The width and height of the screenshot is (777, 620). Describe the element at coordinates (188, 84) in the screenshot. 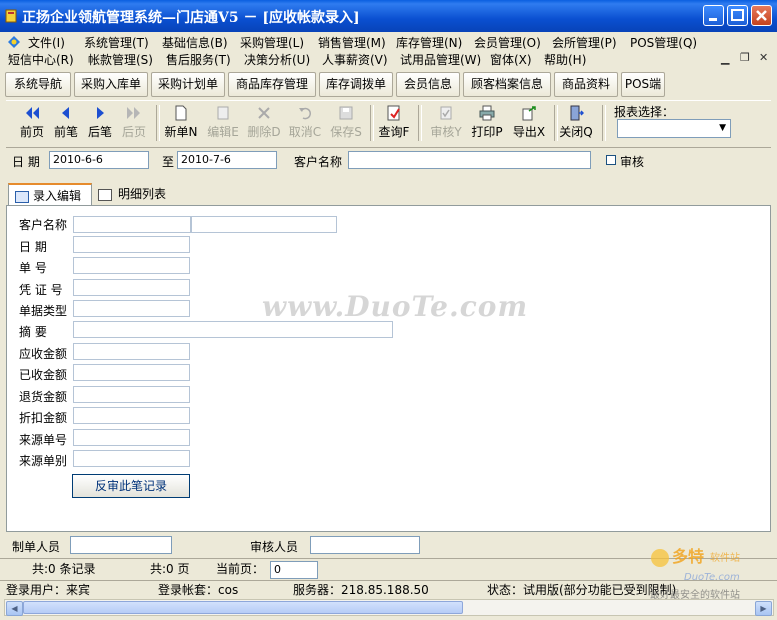

I see `nav-purchase-plan: 采购计划单` at that location.